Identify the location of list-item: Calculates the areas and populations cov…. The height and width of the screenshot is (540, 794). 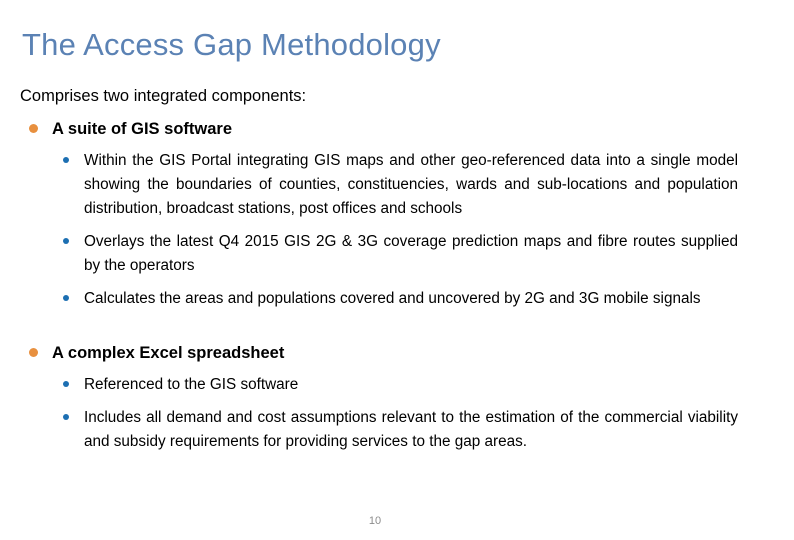
(395, 299).